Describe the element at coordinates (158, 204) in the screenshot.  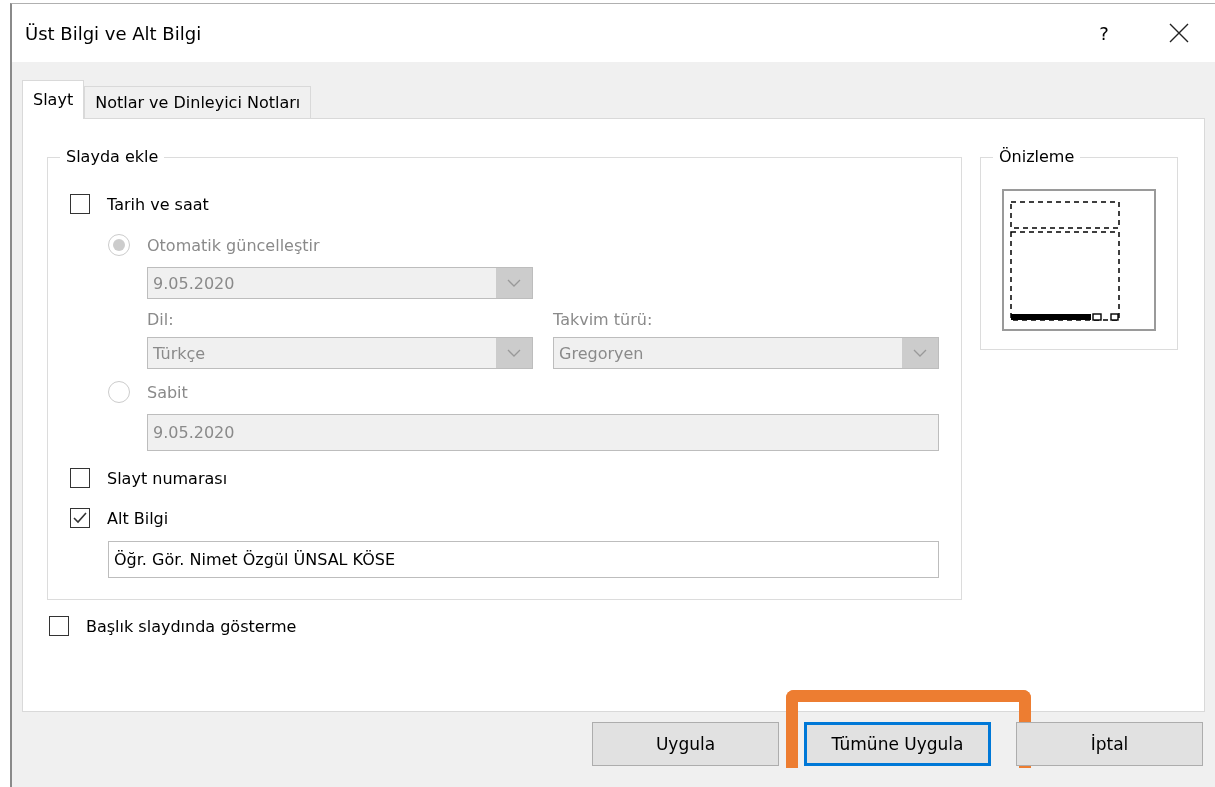
I see `checkbox-label: Tarih ve saat` at that location.